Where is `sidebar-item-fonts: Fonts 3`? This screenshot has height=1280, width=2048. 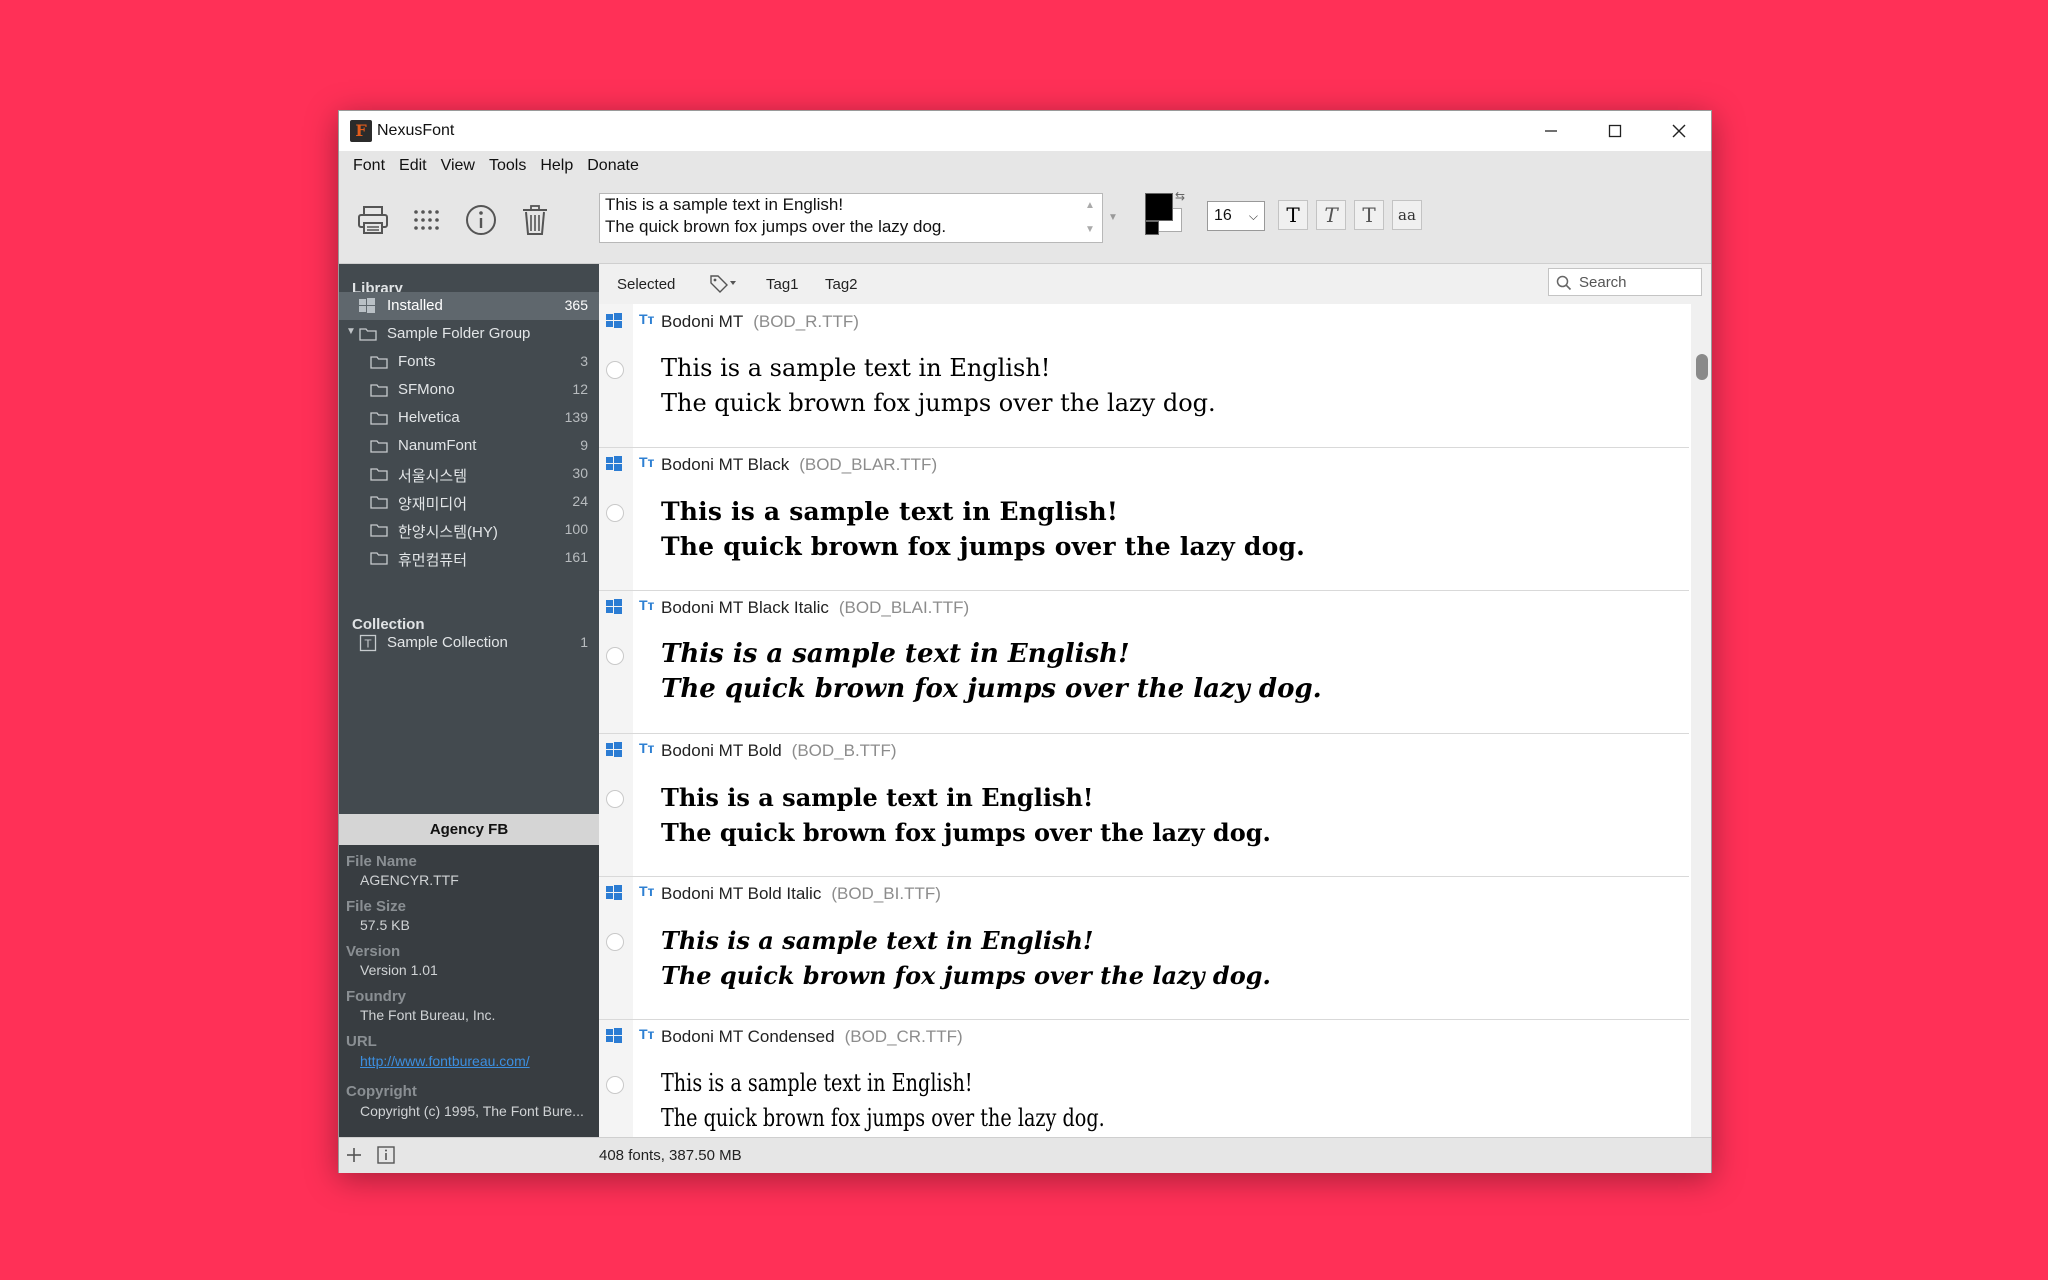 sidebar-item-fonts: Fonts 3 is located at coordinates (469, 362).